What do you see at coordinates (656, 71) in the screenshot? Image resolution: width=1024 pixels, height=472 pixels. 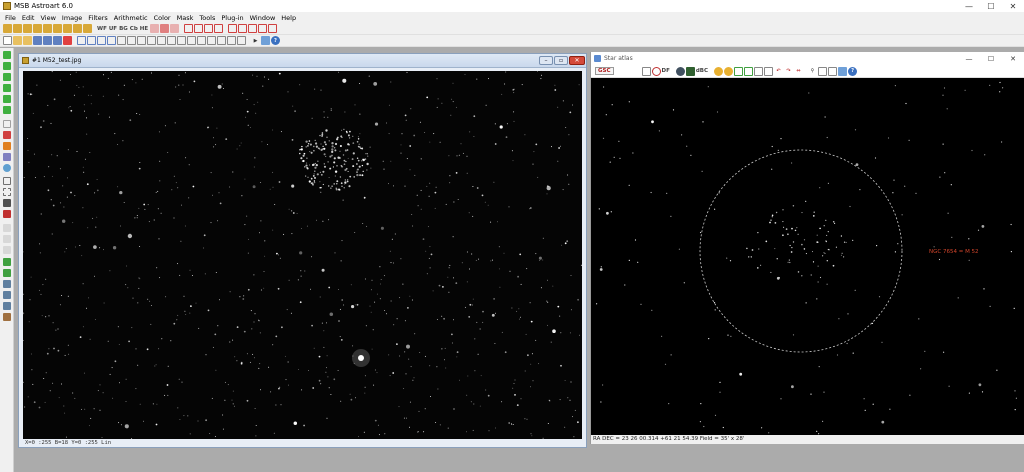 I see `atlas-target-icon` at bounding box center [656, 71].